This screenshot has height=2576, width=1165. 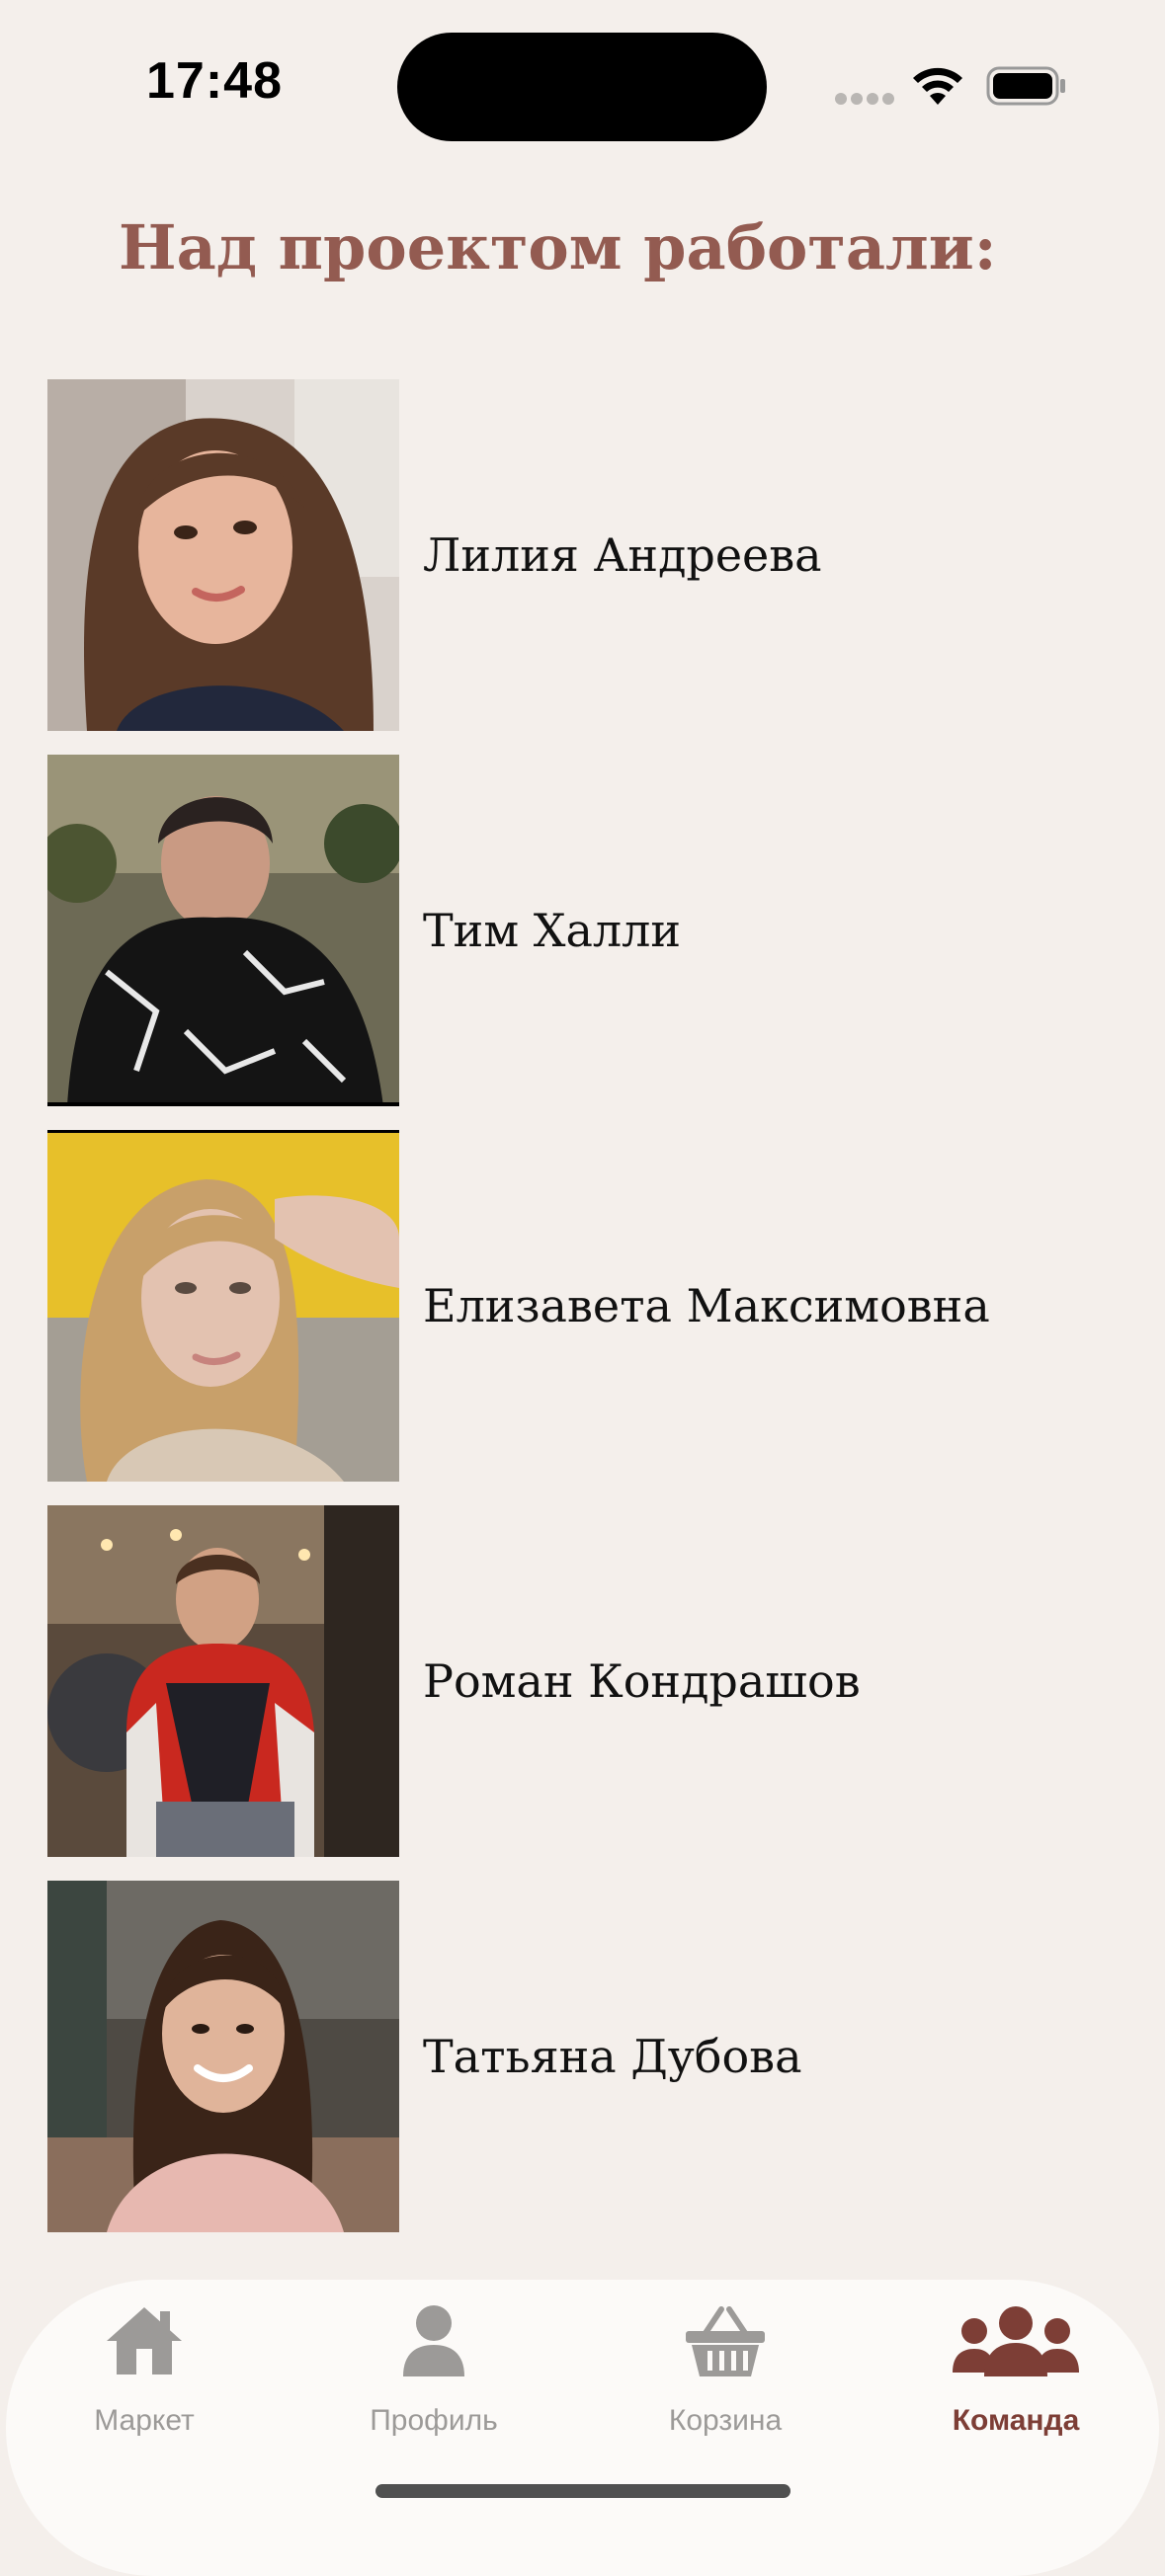 What do you see at coordinates (1025, 86) in the screenshot?
I see `battery-icon` at bounding box center [1025, 86].